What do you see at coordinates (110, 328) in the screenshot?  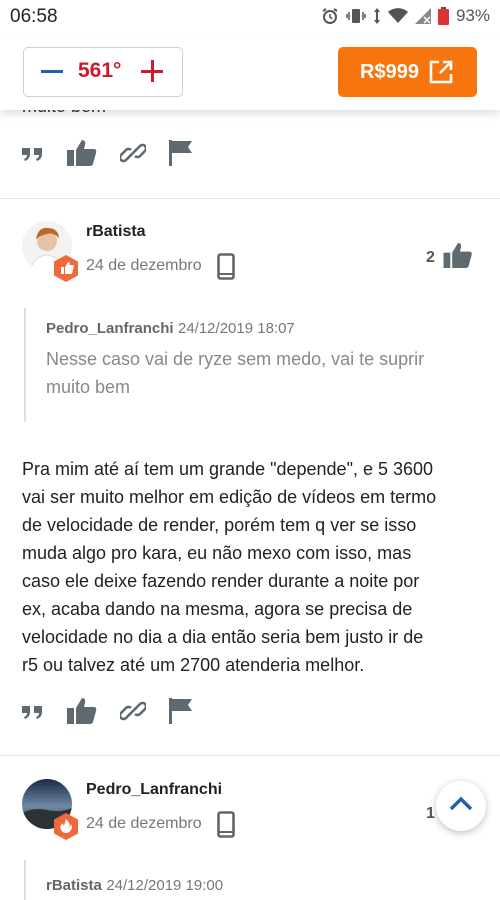 I see `quote-author: Pedro_Lanfranchi` at bounding box center [110, 328].